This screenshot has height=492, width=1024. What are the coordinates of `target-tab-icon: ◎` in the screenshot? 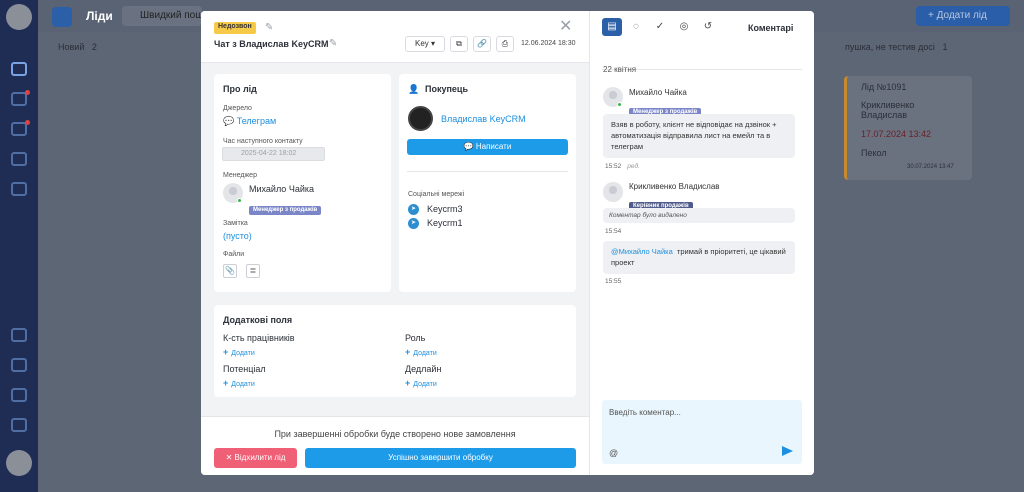 It's located at (684, 27).